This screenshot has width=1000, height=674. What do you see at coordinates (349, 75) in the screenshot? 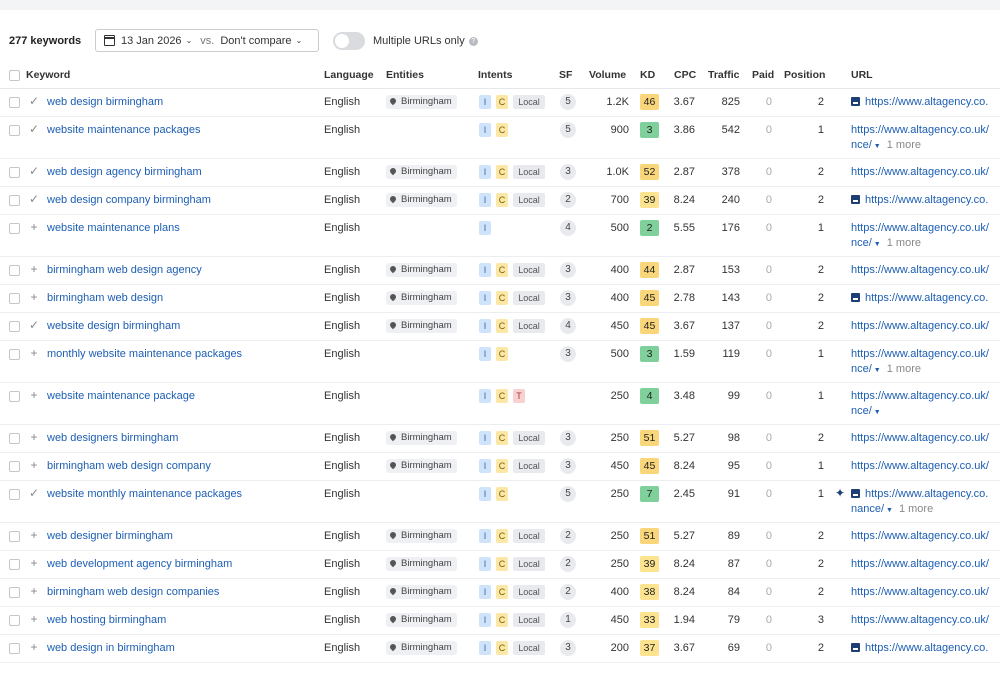
I see `col-language: Language` at bounding box center [349, 75].